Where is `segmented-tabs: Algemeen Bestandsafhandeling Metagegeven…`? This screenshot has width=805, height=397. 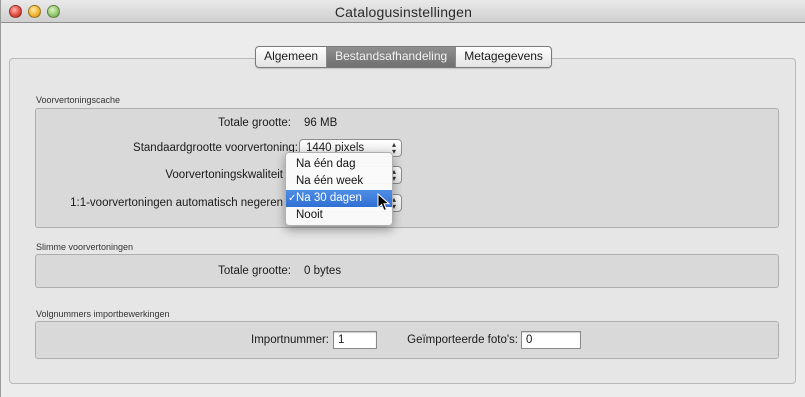
segmented-tabs: Algemeen Bestandsafhandeling Metagegeven… is located at coordinates (403, 57).